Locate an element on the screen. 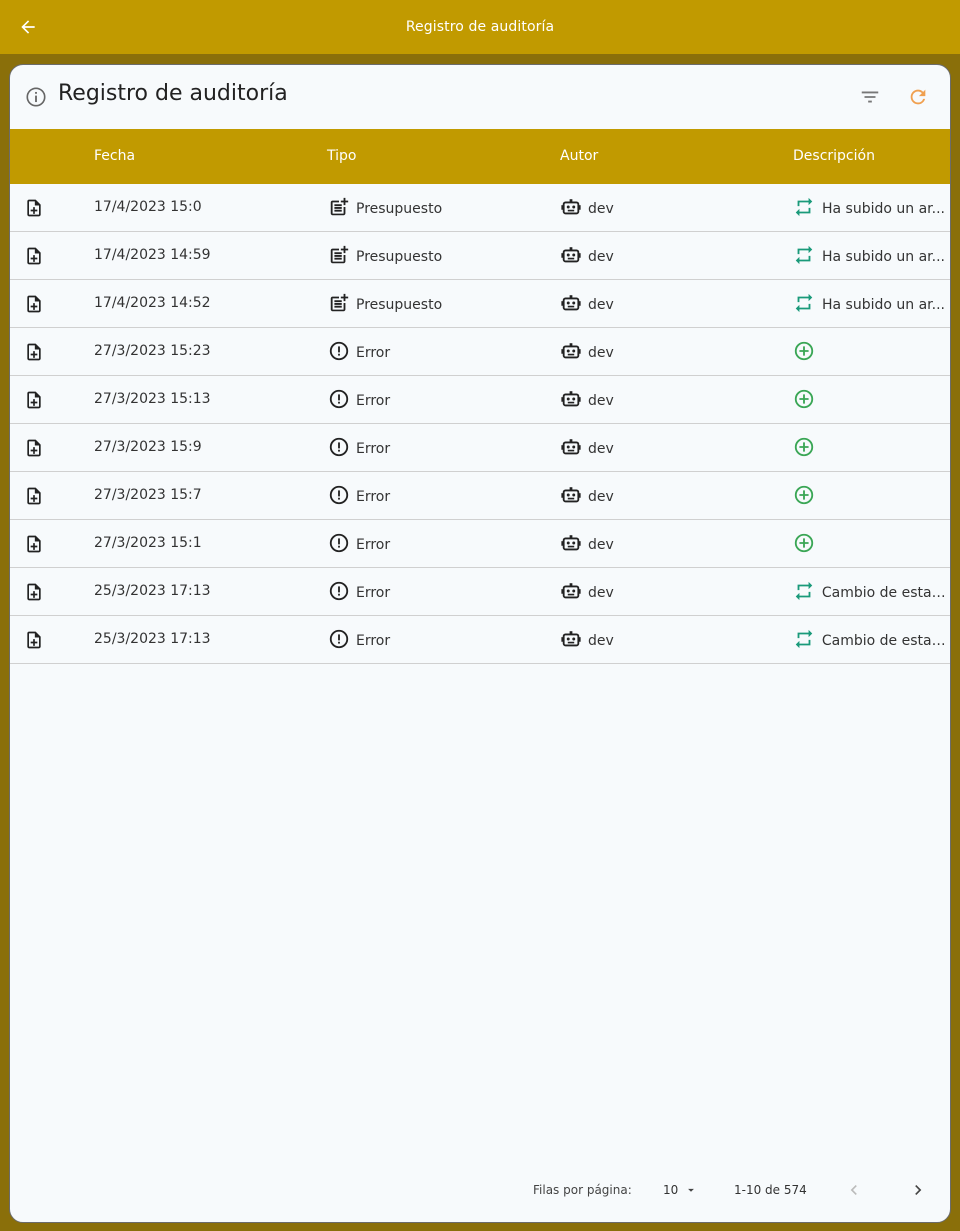 This screenshot has height=1231, width=960. column-header-fecha: Fecha is located at coordinates (114, 156).